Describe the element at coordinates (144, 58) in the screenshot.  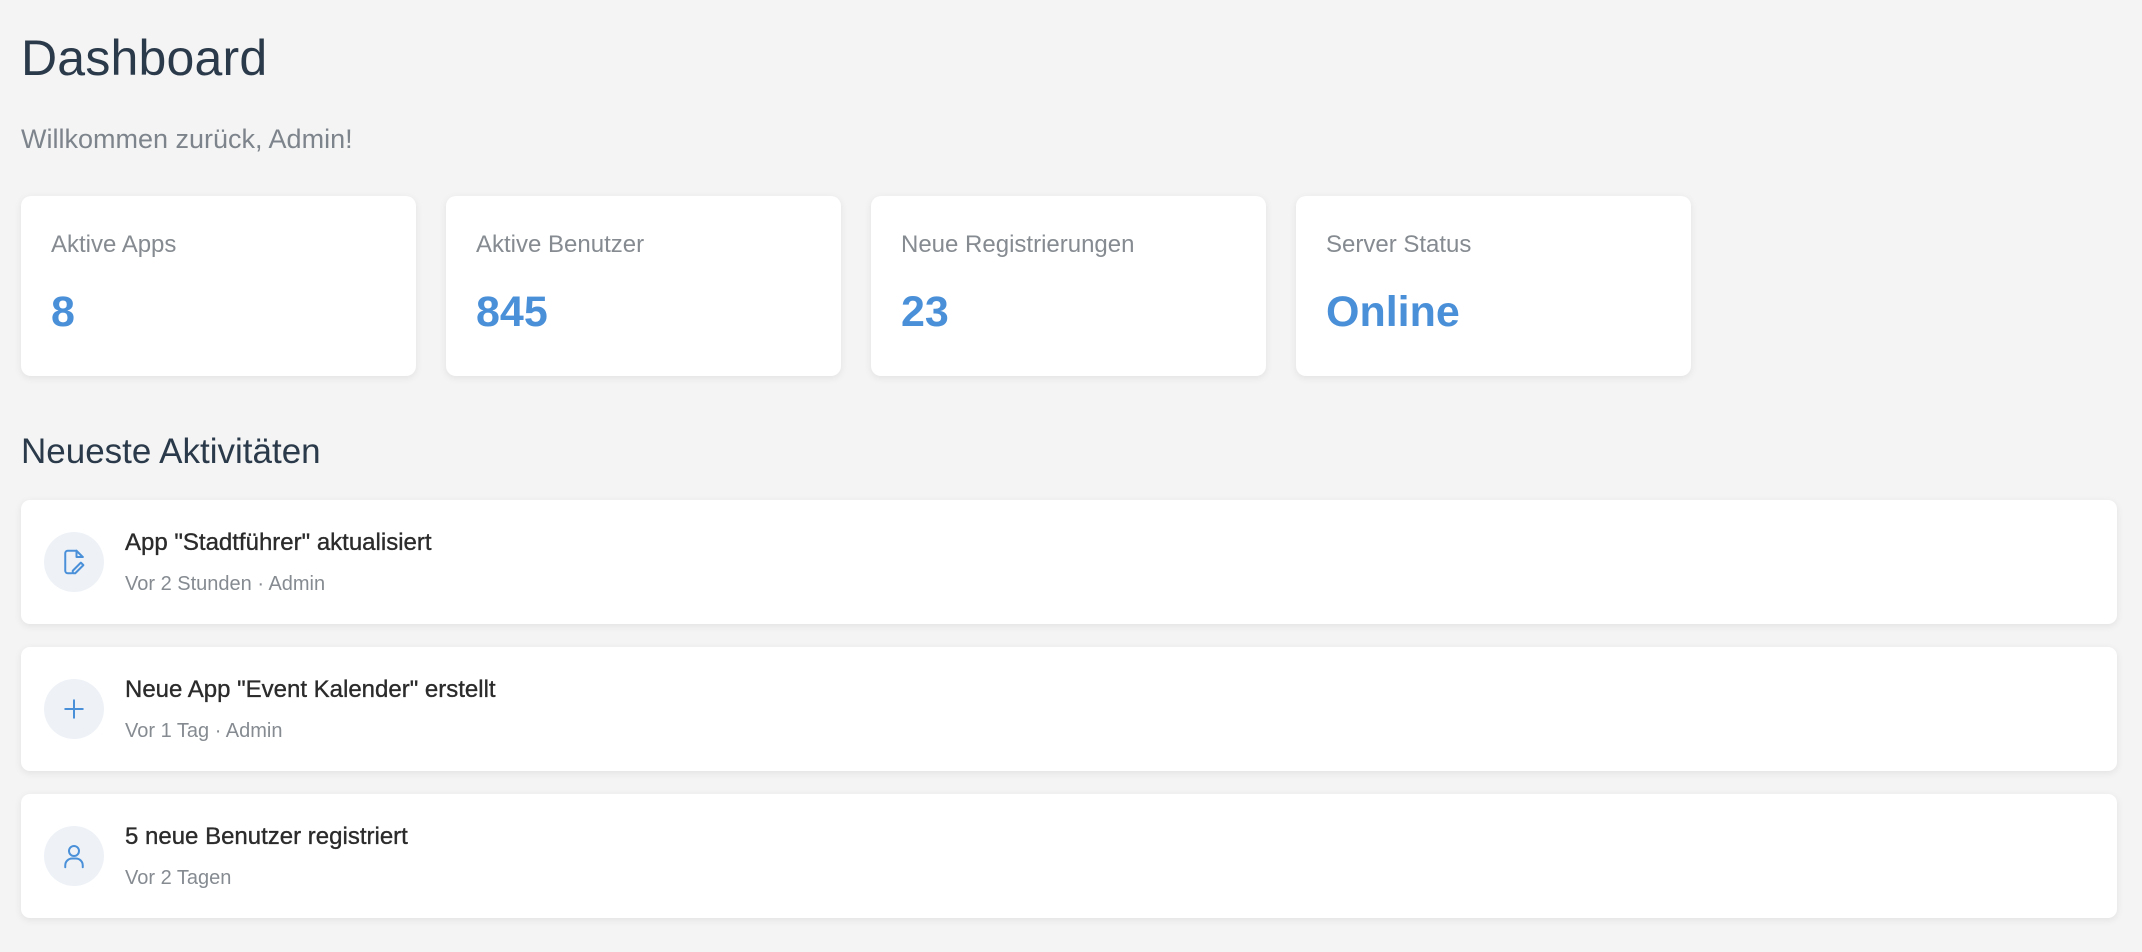
I see `page-title: Dashboard` at that location.